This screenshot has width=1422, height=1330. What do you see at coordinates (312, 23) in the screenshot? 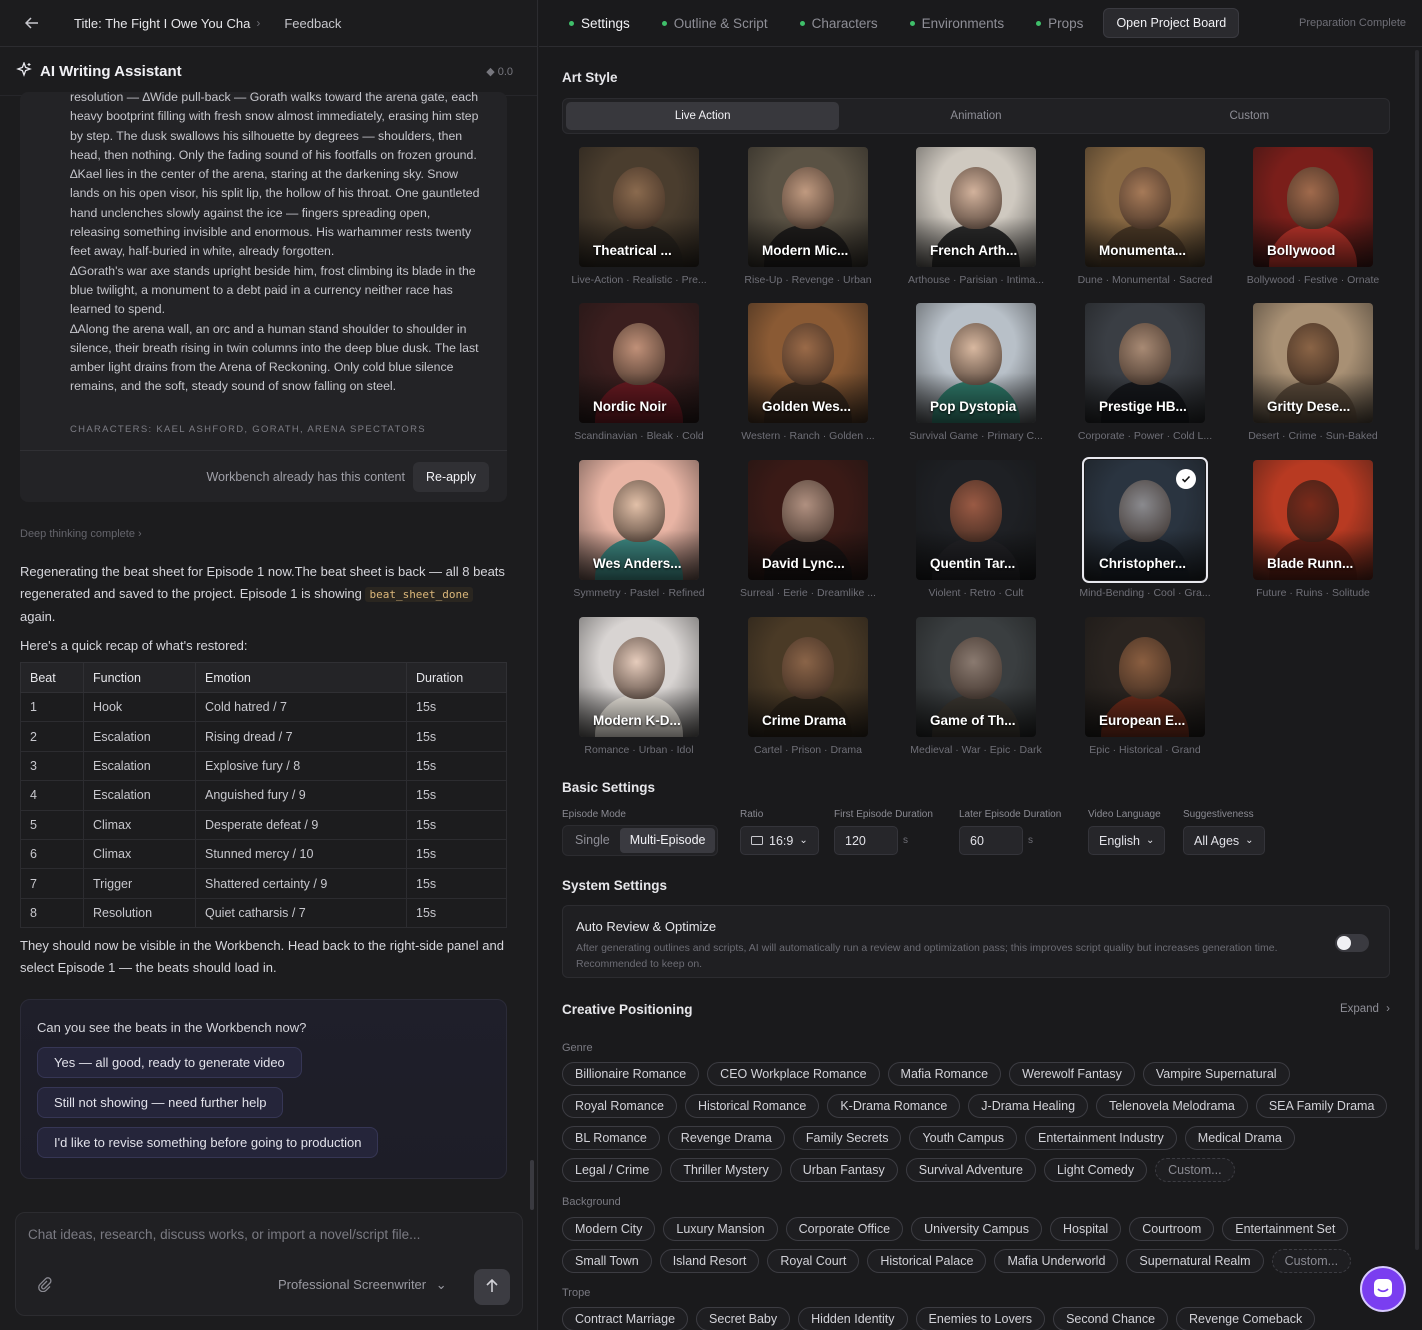
I see `feedback-link: Feedback` at bounding box center [312, 23].